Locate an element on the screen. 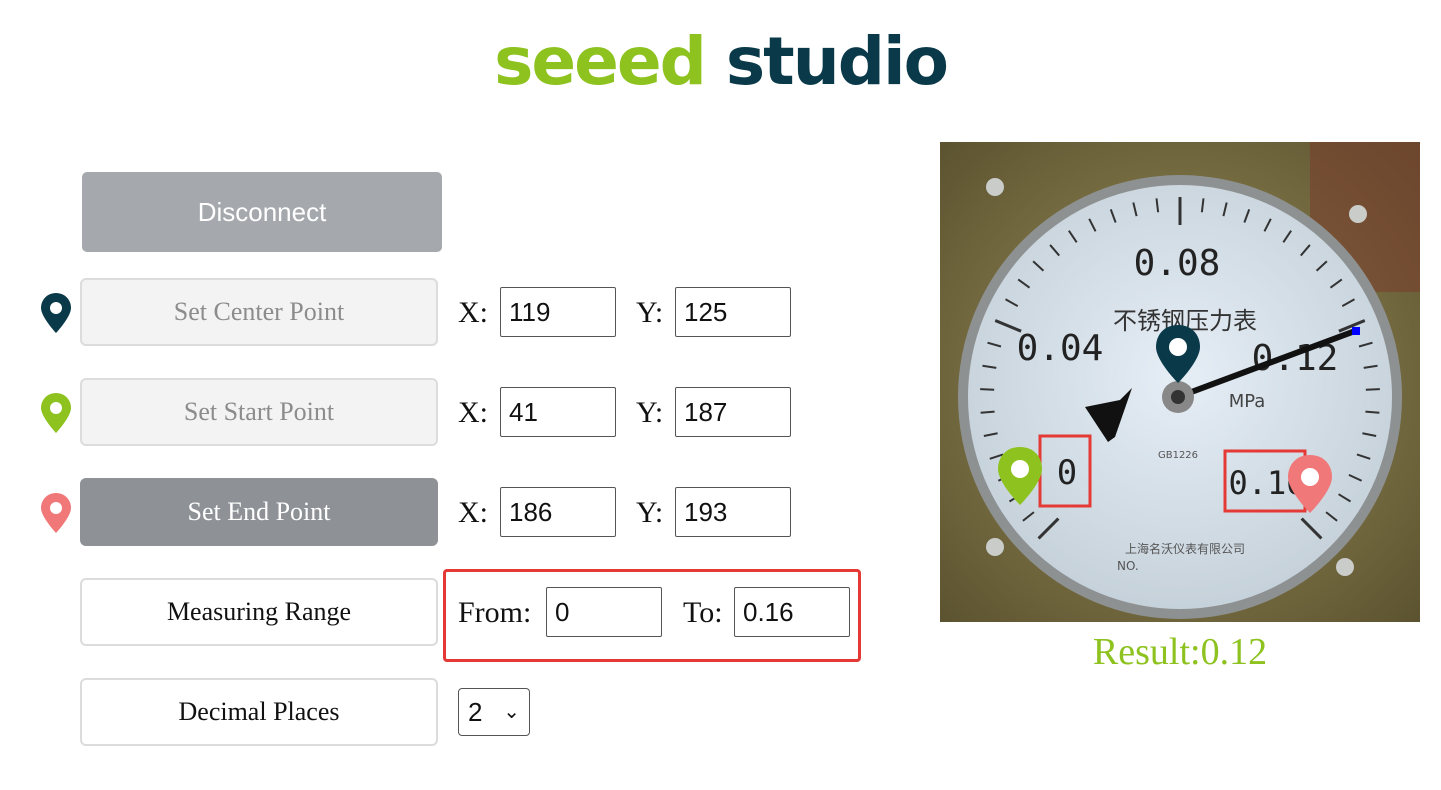 The image size is (1441, 790). start-x-label: X: is located at coordinates (473, 412).